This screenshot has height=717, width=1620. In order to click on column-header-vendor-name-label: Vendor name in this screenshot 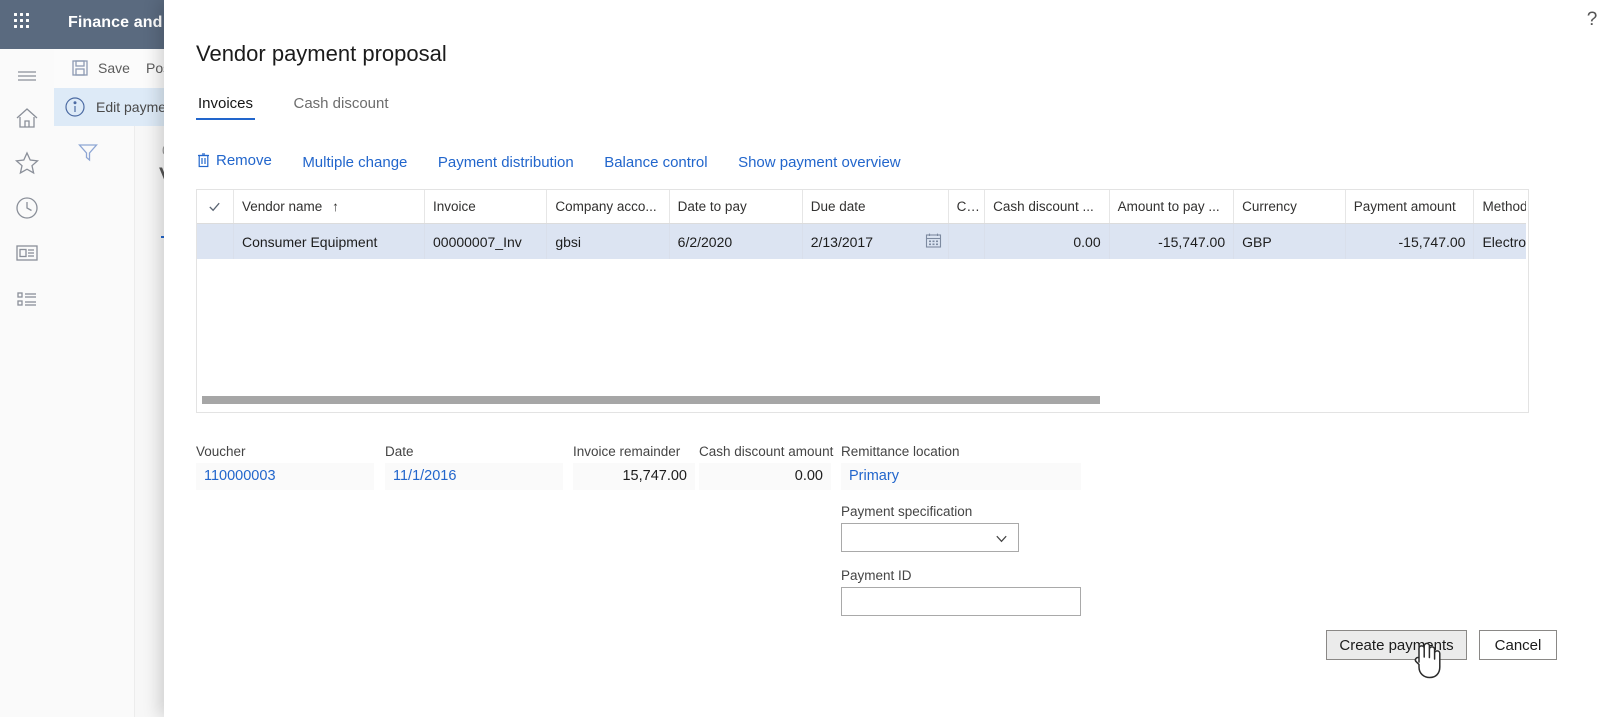, I will do `click(282, 206)`.